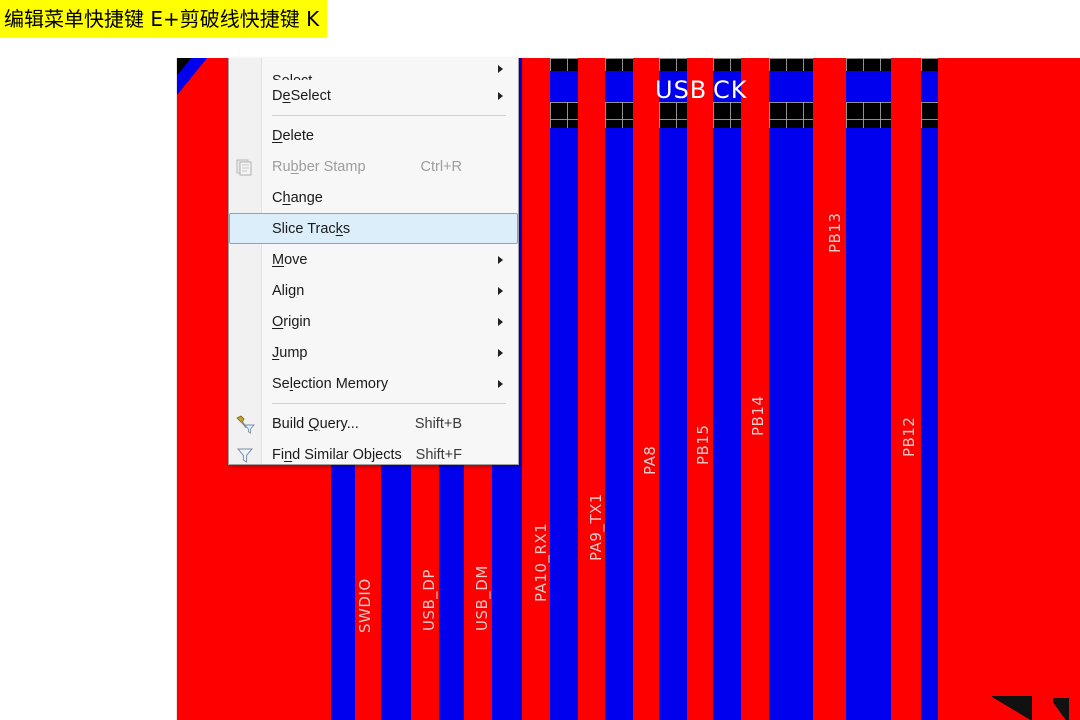 This screenshot has width=1080, height=720. Describe the element at coordinates (202, 89) in the screenshot. I see `corner-diagonal-topleft` at that location.